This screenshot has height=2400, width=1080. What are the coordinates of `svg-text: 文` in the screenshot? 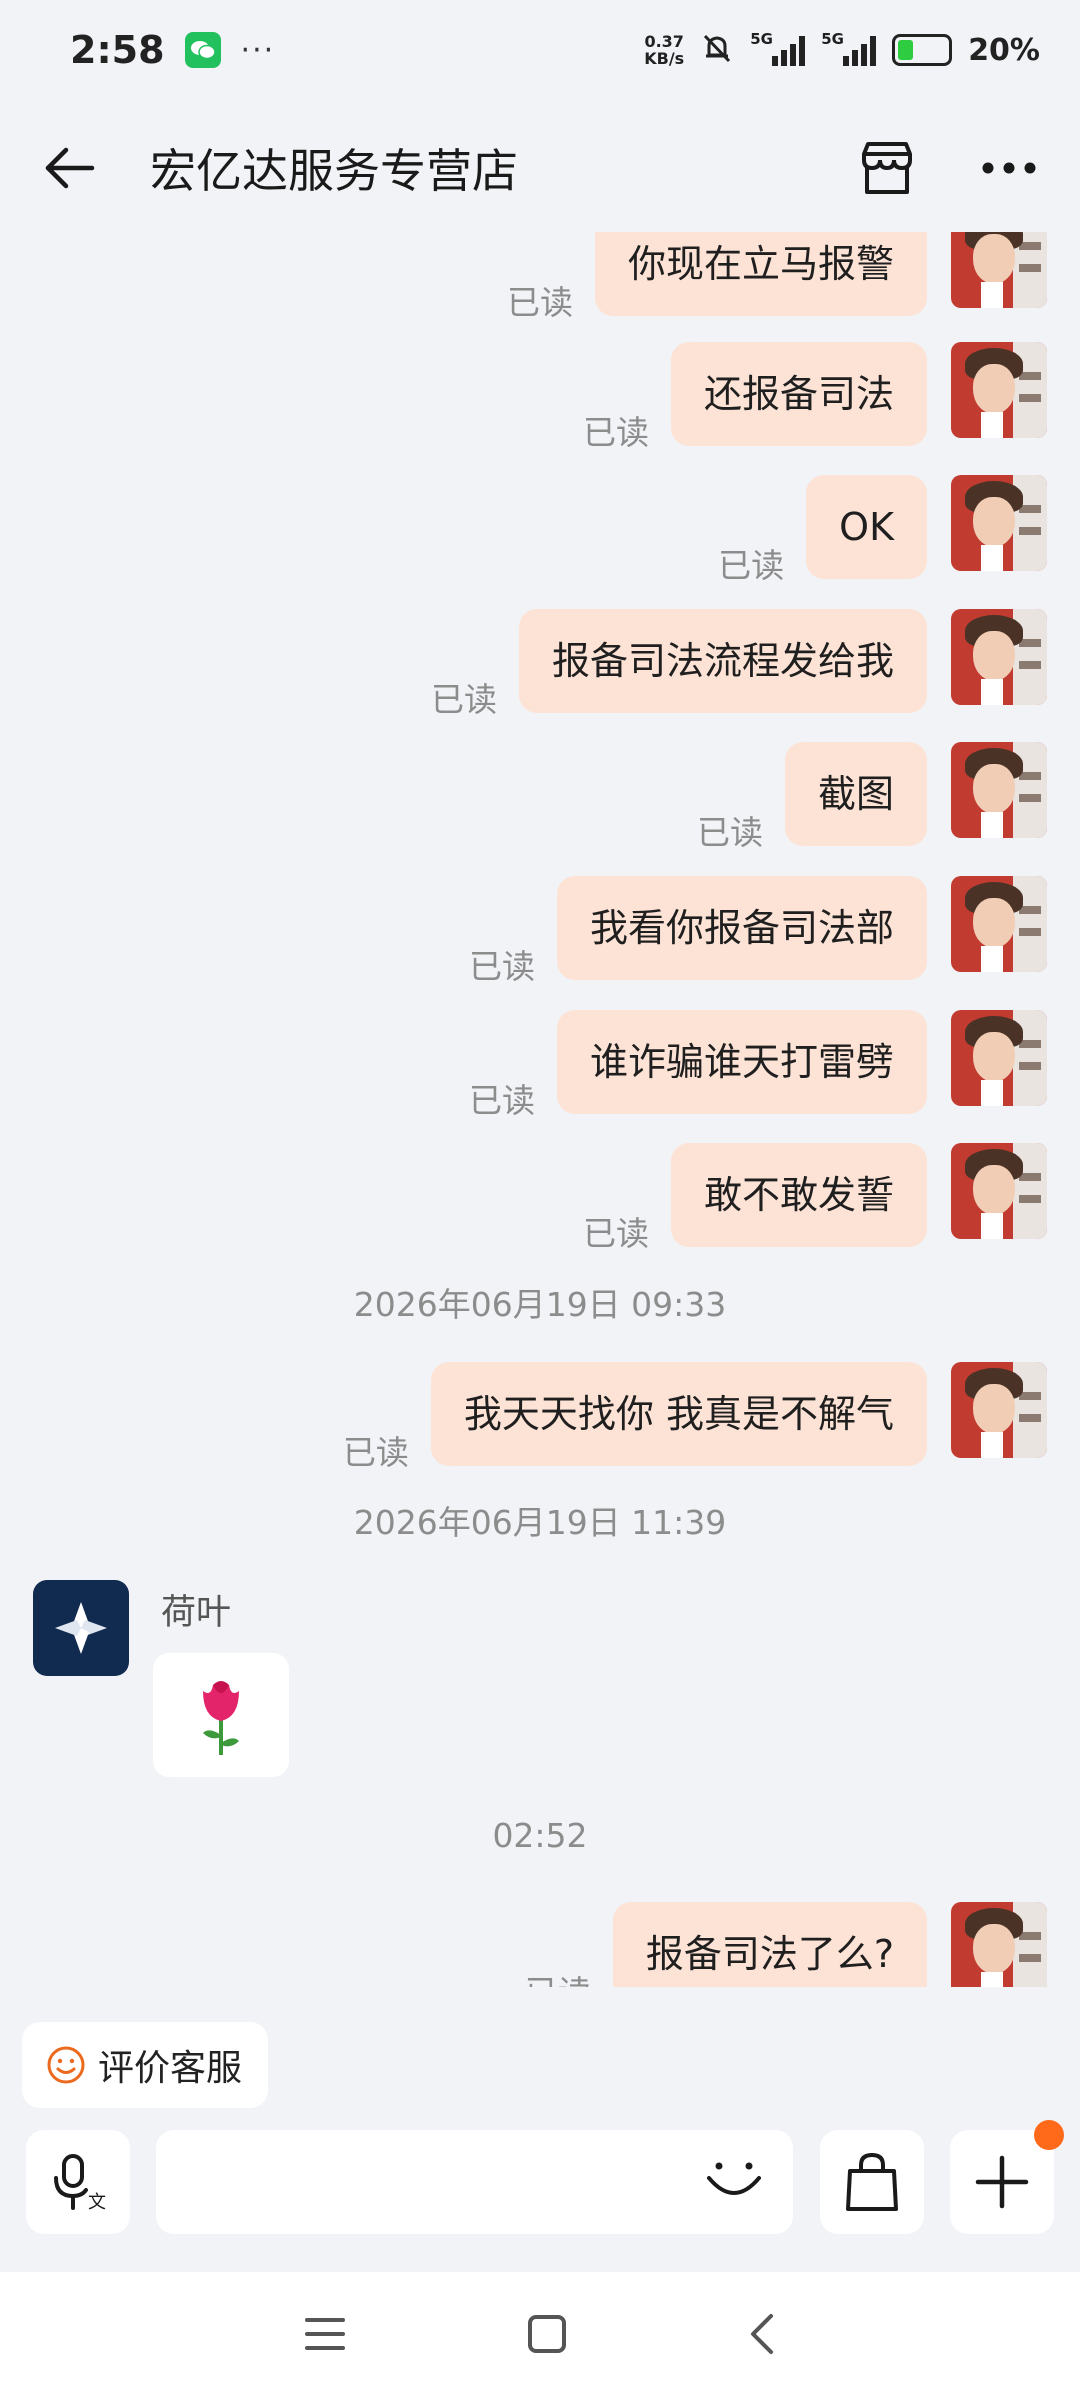 It's located at (97, 2202).